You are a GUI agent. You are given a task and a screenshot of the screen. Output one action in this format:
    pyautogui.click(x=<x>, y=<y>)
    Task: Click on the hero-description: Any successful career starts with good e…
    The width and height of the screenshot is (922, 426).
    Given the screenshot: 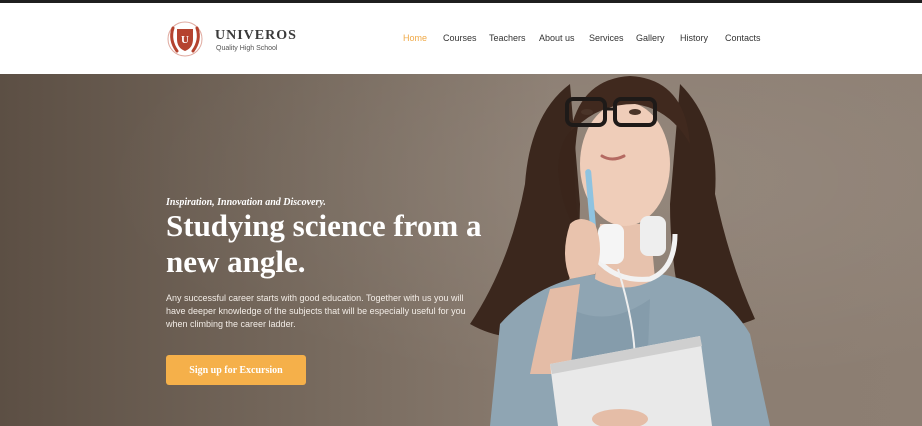 What is the action you would take?
    pyautogui.click(x=316, y=311)
    